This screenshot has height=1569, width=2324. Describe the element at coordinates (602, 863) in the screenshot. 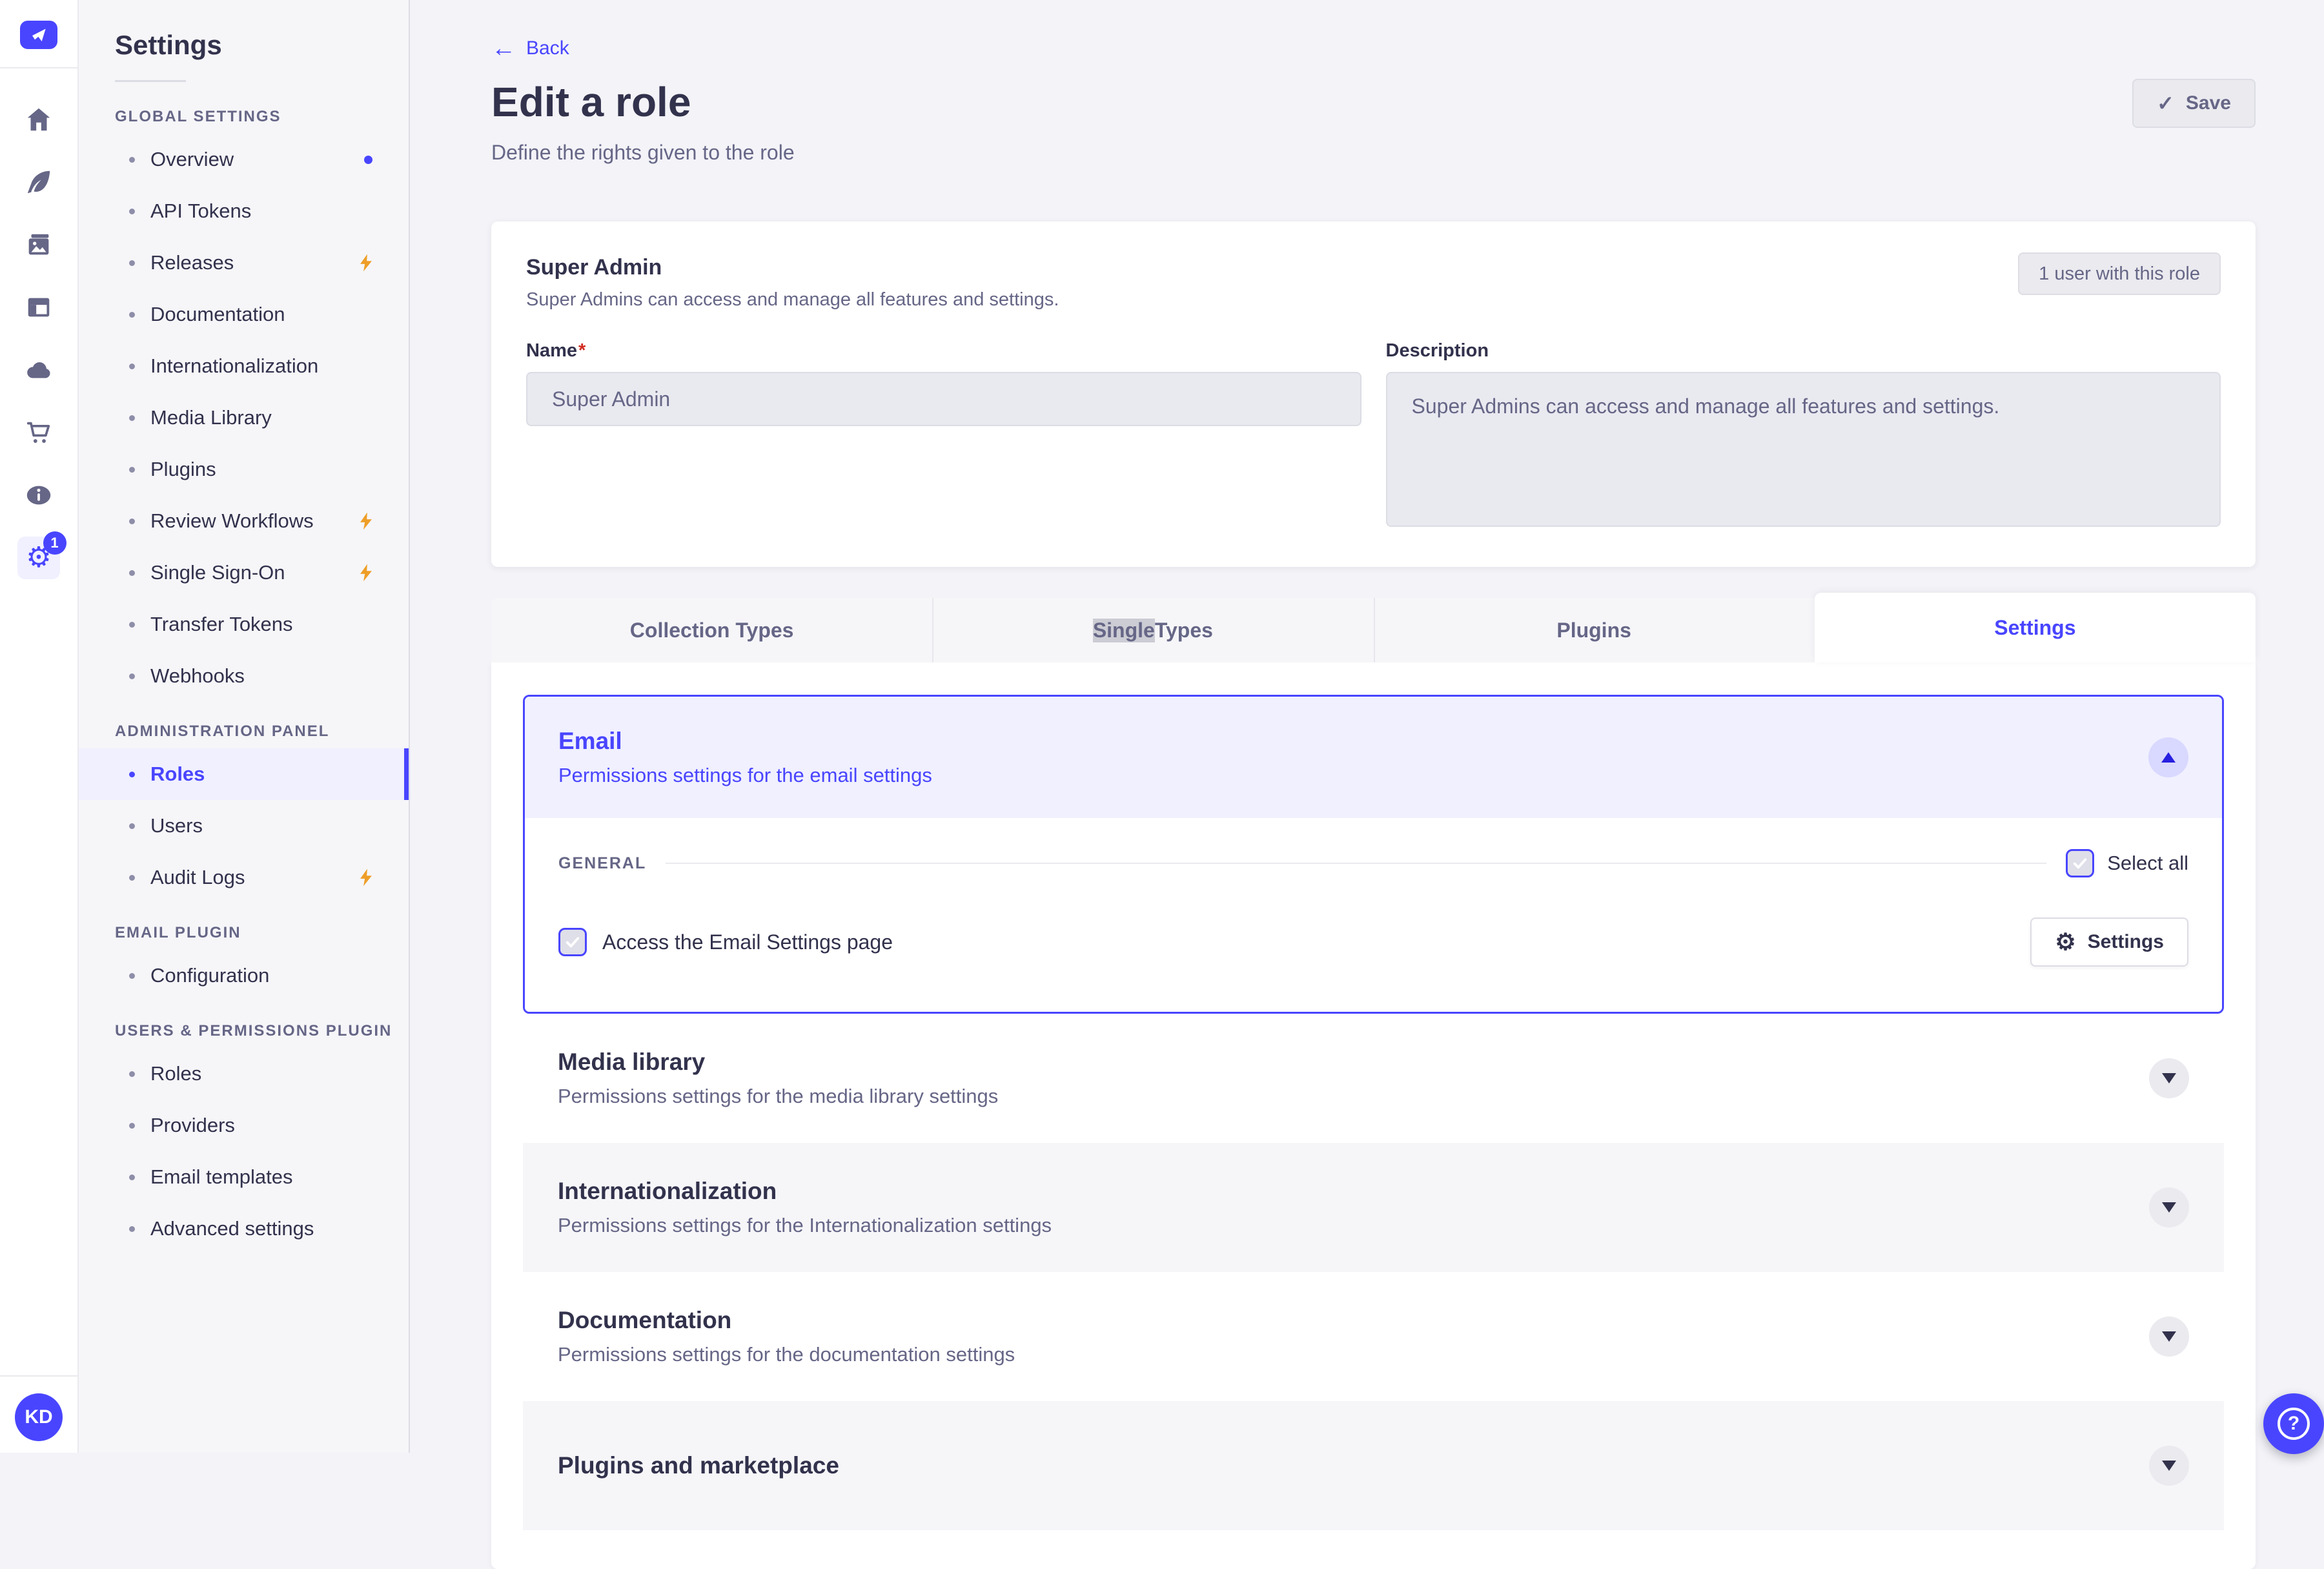

I see `general-section-label: GENERAL` at that location.